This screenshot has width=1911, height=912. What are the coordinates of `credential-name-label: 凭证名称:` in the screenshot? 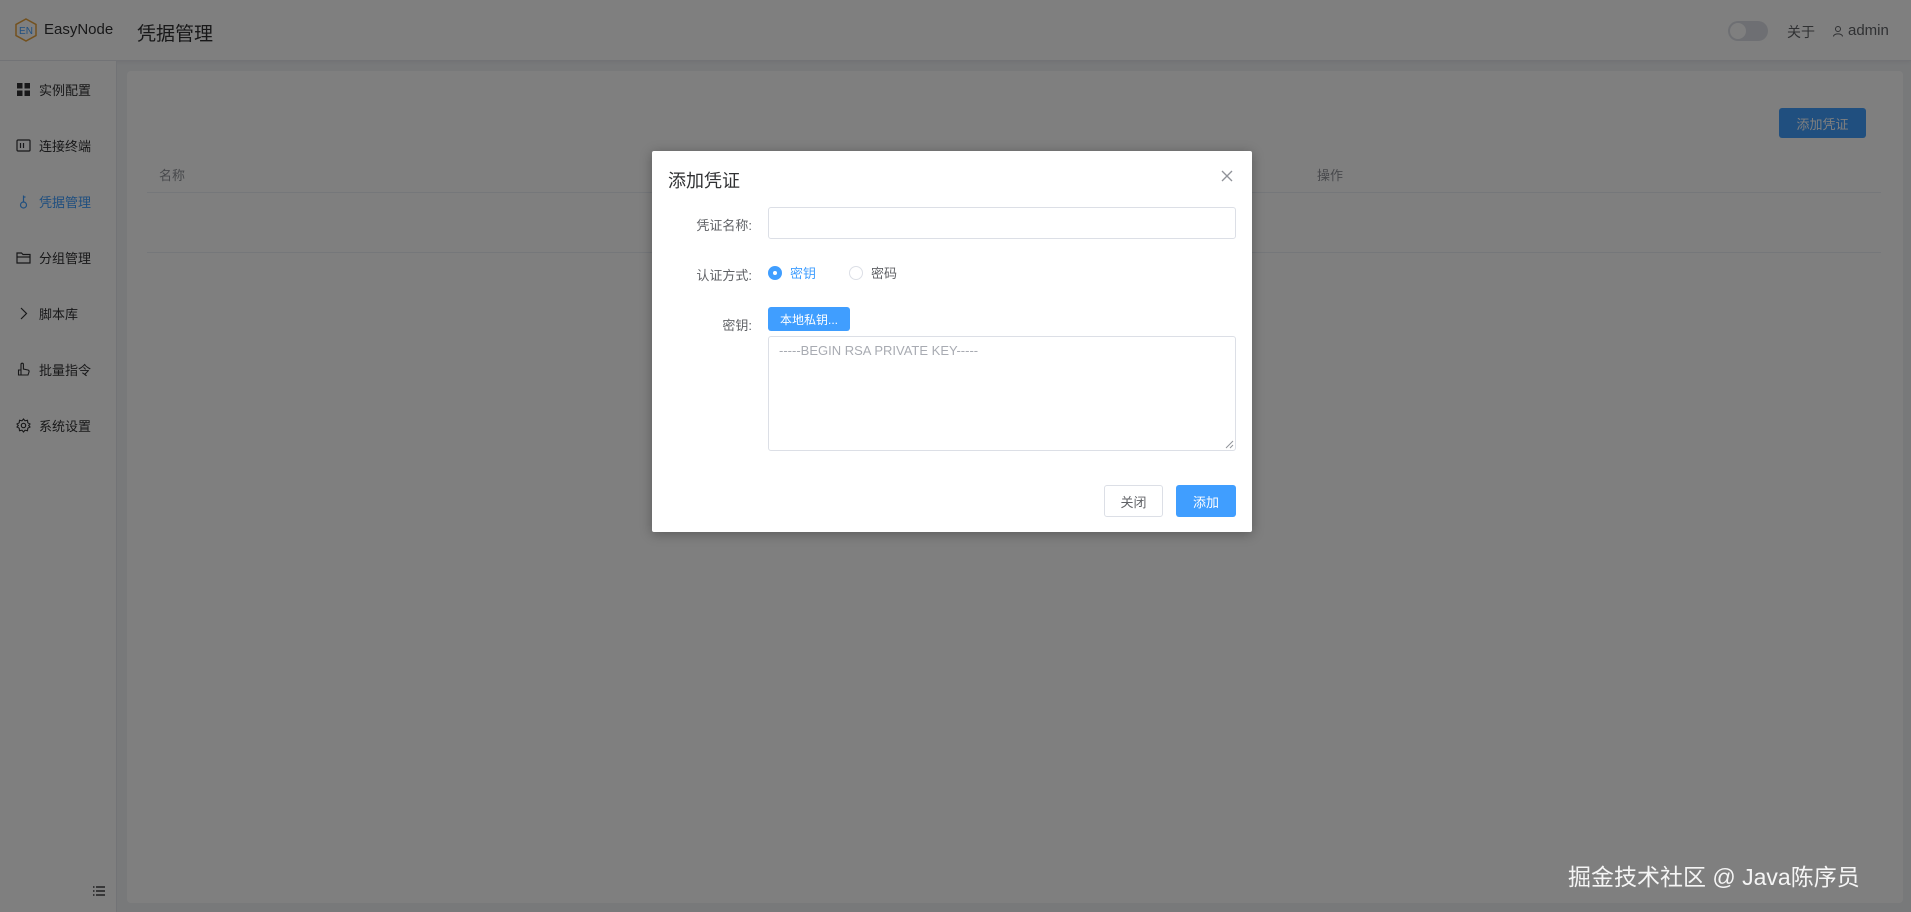 It's located at (724, 225).